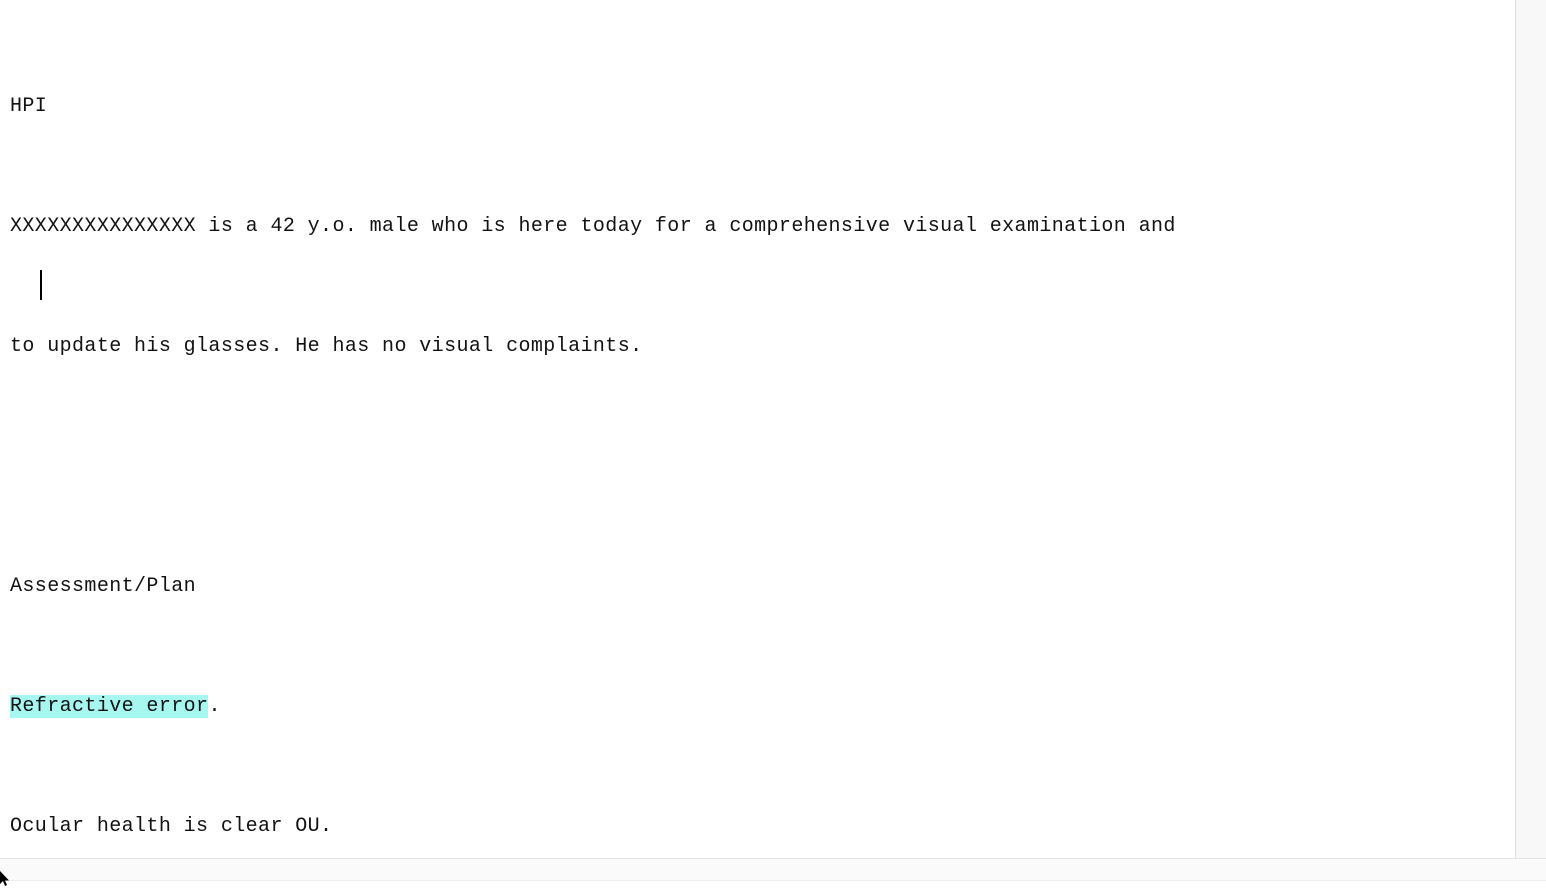 This screenshot has width=1546, height=892. Describe the element at coordinates (29, 106) in the screenshot. I see `hpi-heading-text: HPI` at that location.